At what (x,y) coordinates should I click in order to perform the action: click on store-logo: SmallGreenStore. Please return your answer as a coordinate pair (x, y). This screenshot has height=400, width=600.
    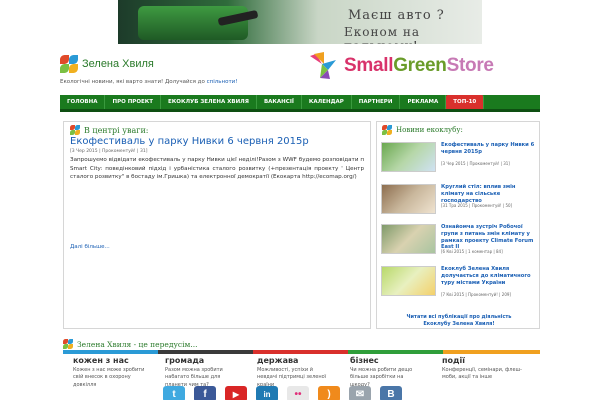
    Looking at the image, I should click on (401, 66).